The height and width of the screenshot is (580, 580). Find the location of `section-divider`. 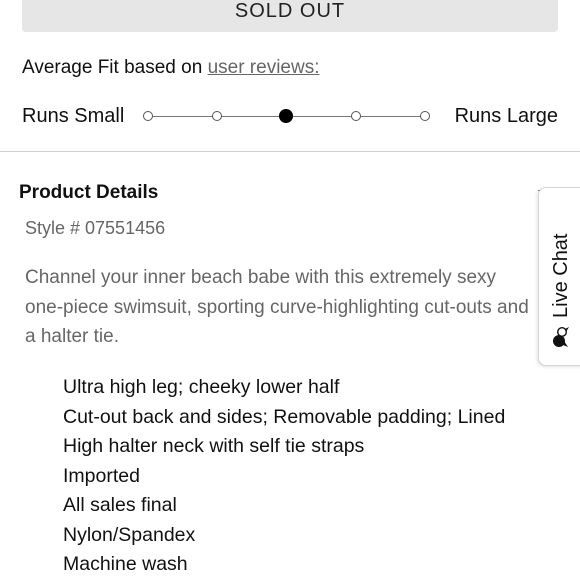

section-divider is located at coordinates (290, 151).